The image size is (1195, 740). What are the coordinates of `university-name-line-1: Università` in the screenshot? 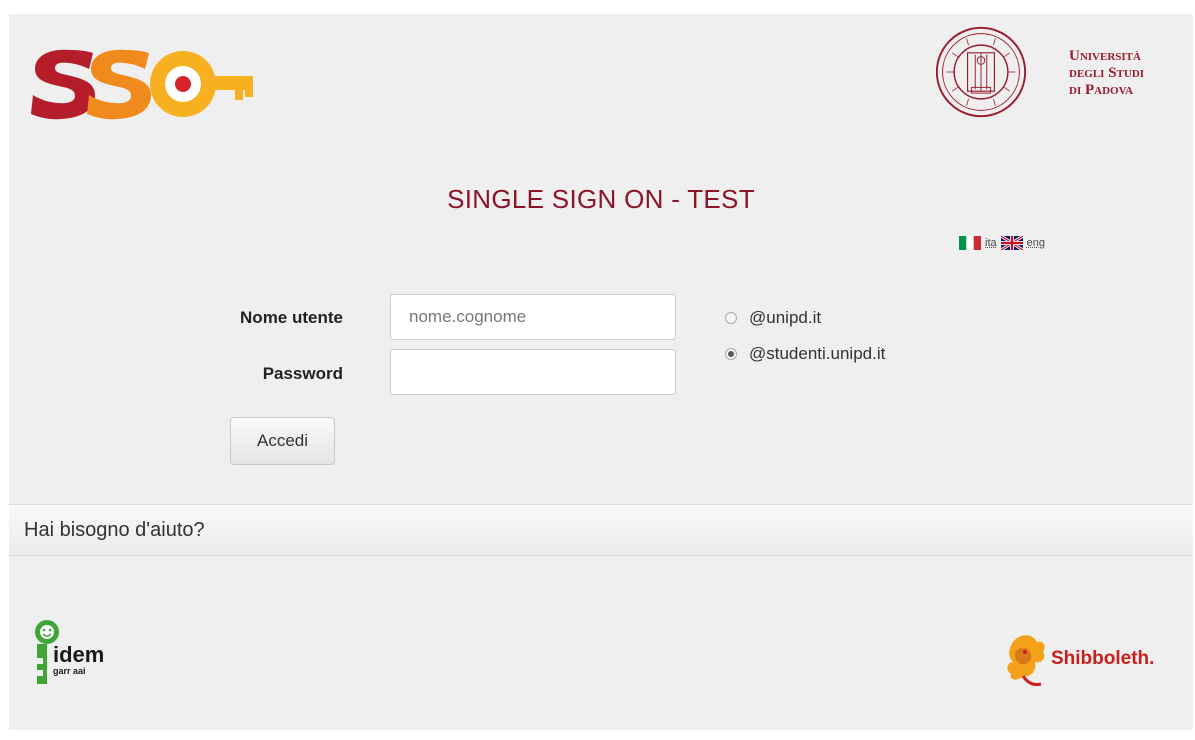 It's located at (1105, 56).